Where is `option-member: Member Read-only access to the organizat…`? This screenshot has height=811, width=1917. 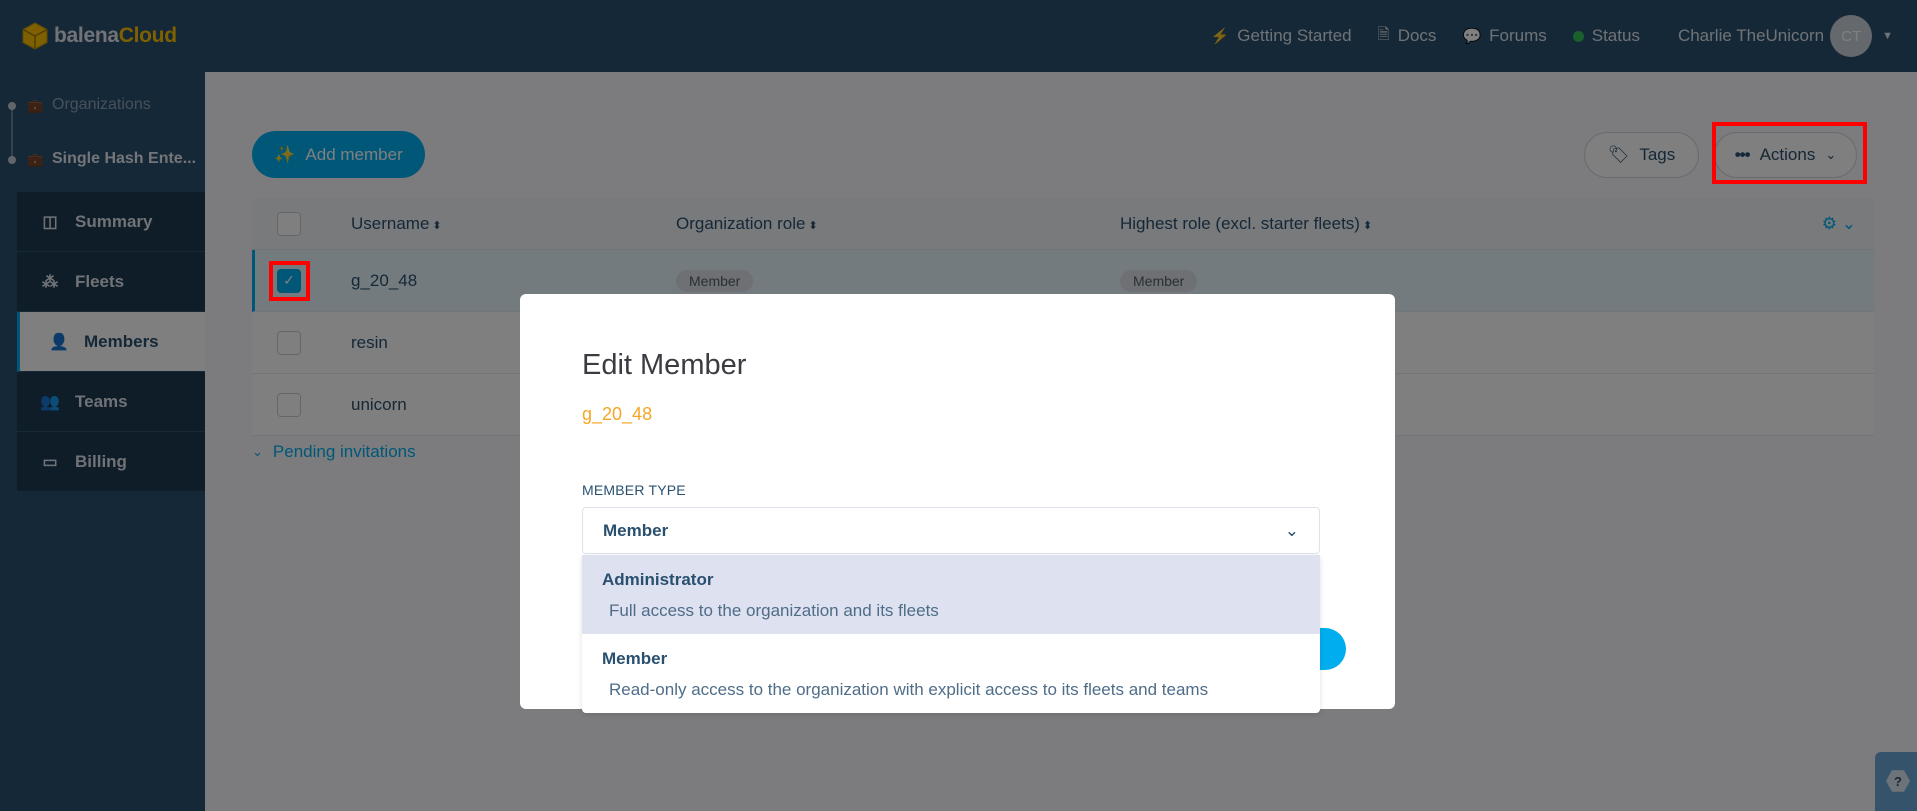
option-member: Member Read-only access to the organizat… is located at coordinates (951, 673).